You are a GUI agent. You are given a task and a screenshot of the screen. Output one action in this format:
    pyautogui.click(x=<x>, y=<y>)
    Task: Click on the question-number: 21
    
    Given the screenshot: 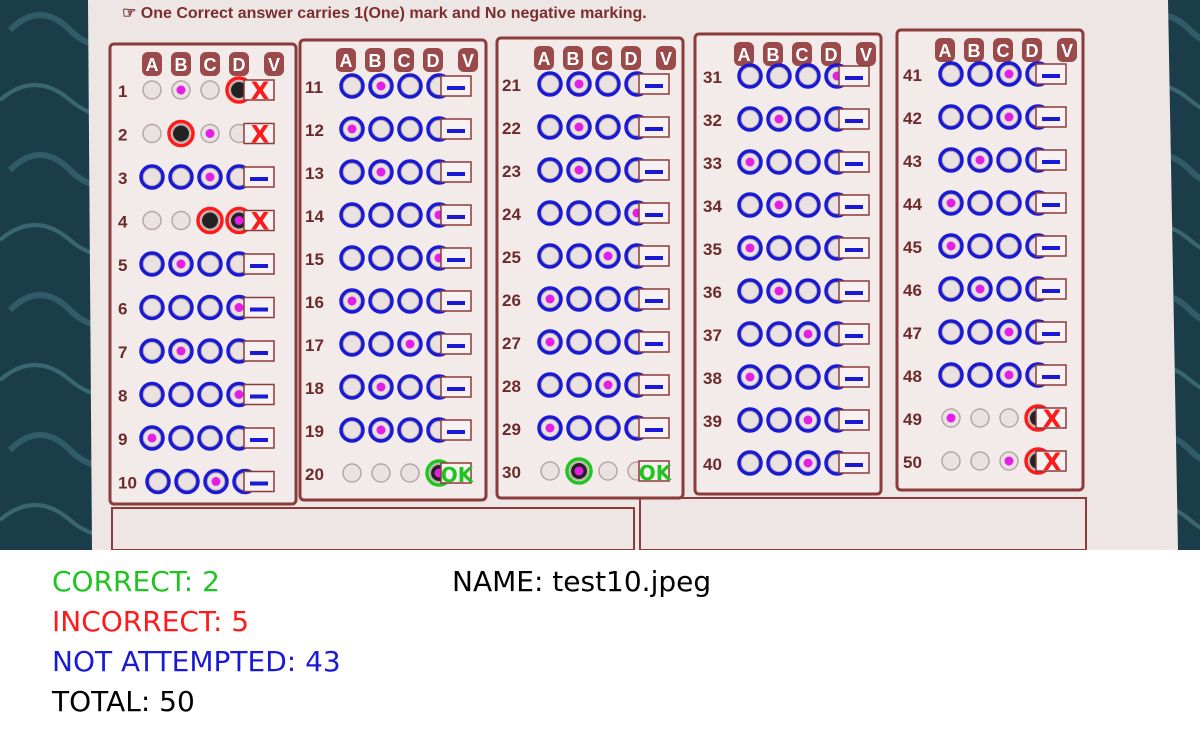 What is the action you would take?
    pyautogui.click(x=511, y=85)
    